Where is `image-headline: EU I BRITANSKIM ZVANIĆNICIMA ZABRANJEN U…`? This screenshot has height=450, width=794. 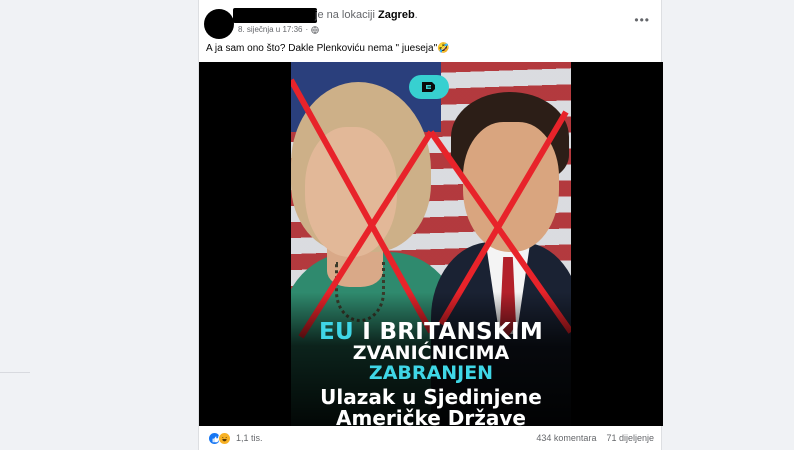 image-headline: EU I BRITANSKIM ZVANIĆNICIMA ZABRANJEN U… is located at coordinates (431, 373).